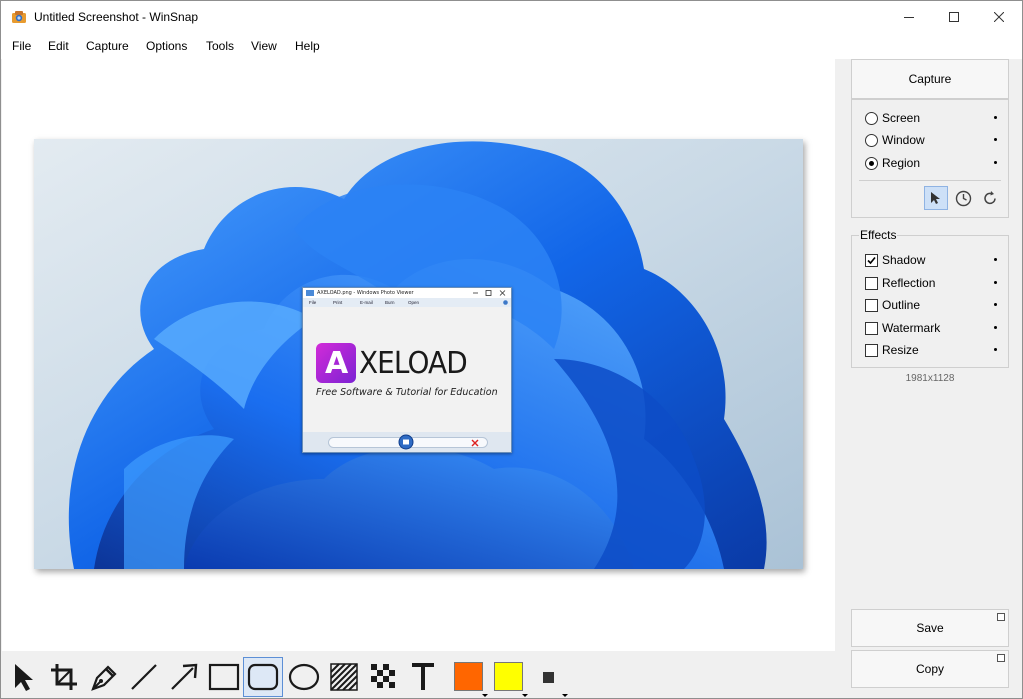 The image size is (1023, 699). Describe the element at coordinates (901, 118) in the screenshot. I see `mode-screen-label: Screen` at that location.